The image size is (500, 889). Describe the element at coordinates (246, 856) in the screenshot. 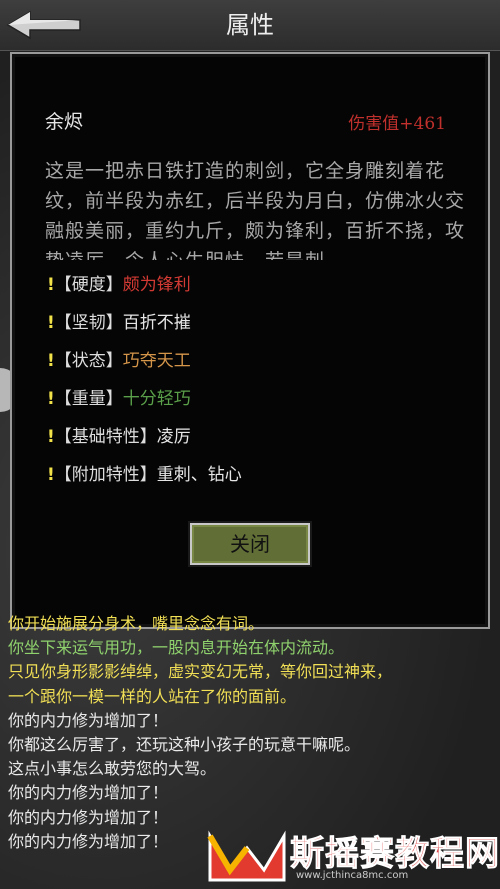

I see `watermark-logo-icon` at that location.